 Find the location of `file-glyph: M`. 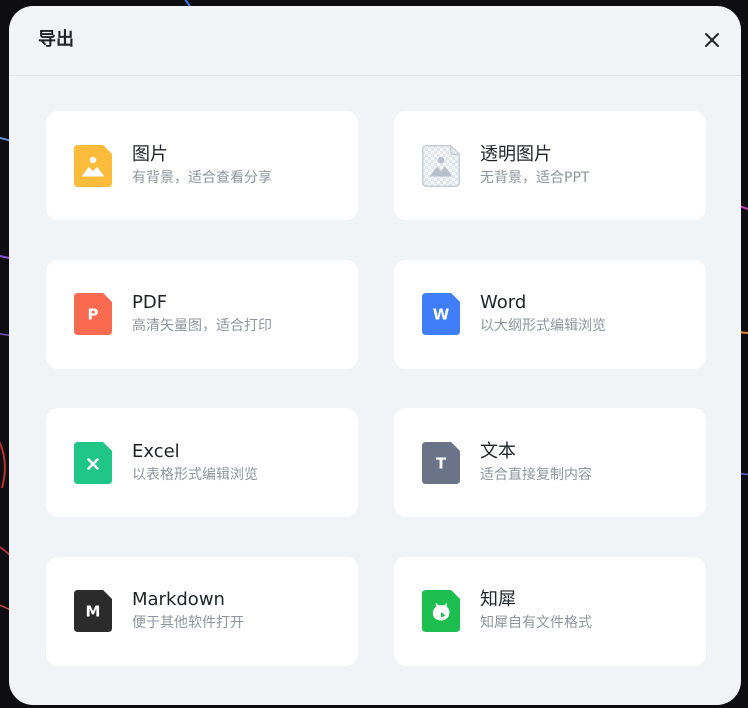

file-glyph: M is located at coordinates (93, 612).